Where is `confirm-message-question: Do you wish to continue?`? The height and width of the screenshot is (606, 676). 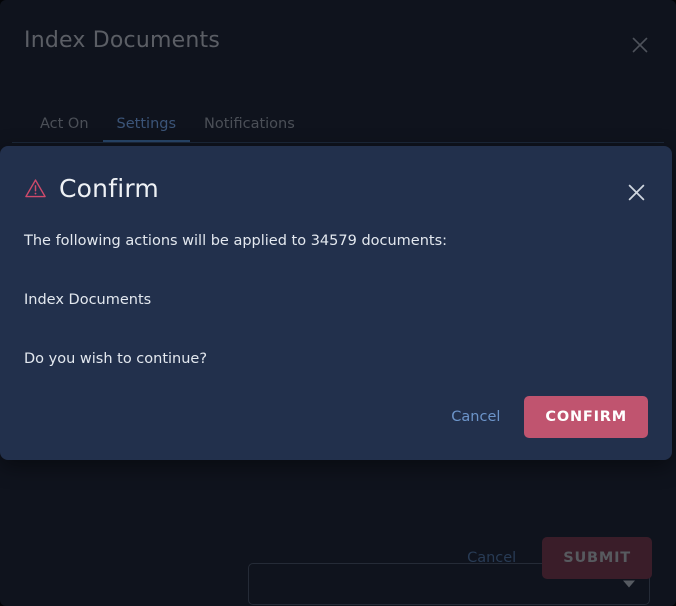
confirm-message-question: Do you wish to continue? is located at coordinates (116, 358).